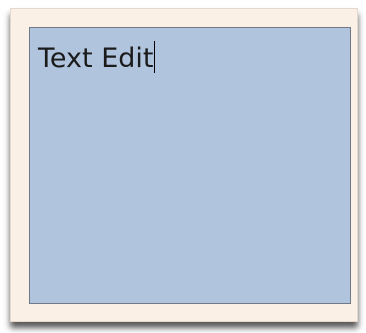 This screenshot has height=333, width=366. I want to click on text-edit-content: Text Edit, so click(97, 58).